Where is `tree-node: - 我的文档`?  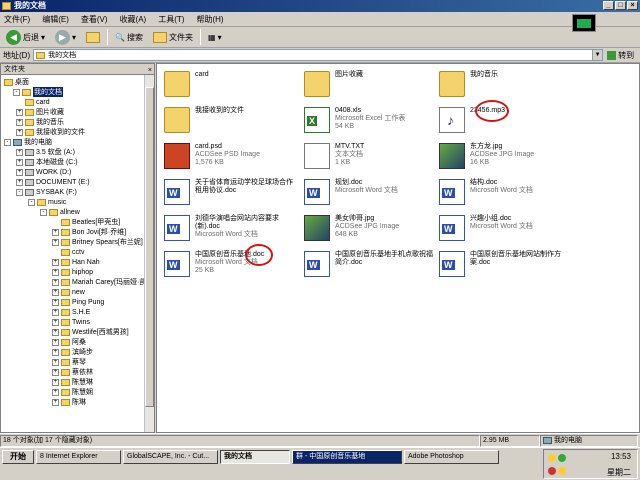
tree-node: - 我的文档 is located at coordinates (38, 92).